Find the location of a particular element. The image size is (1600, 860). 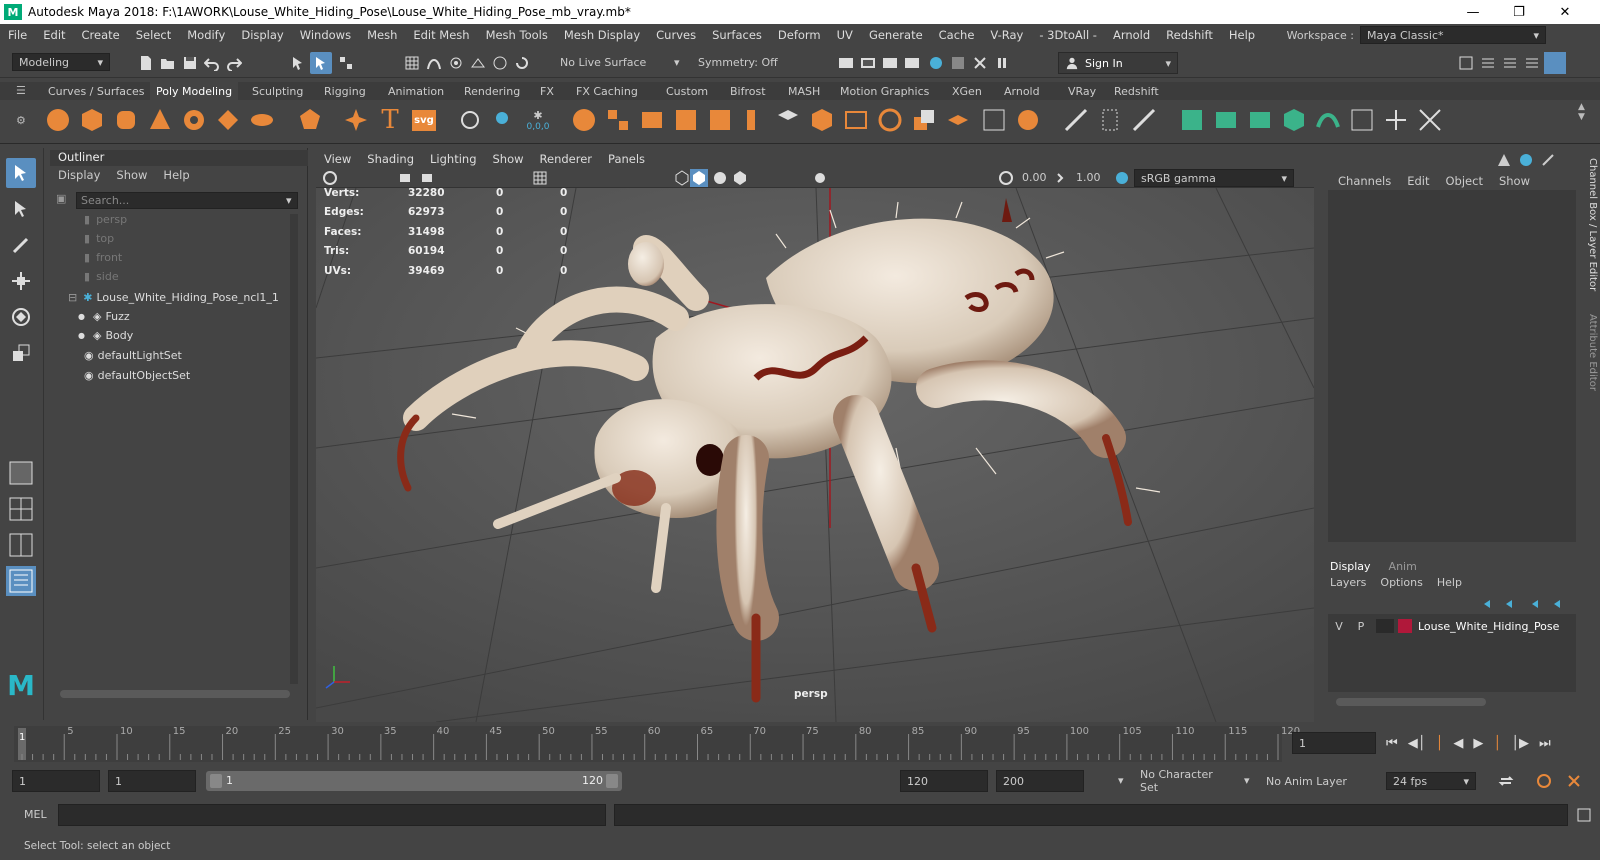

range-slider-bar: 1 120 is located at coordinates (414, 781).